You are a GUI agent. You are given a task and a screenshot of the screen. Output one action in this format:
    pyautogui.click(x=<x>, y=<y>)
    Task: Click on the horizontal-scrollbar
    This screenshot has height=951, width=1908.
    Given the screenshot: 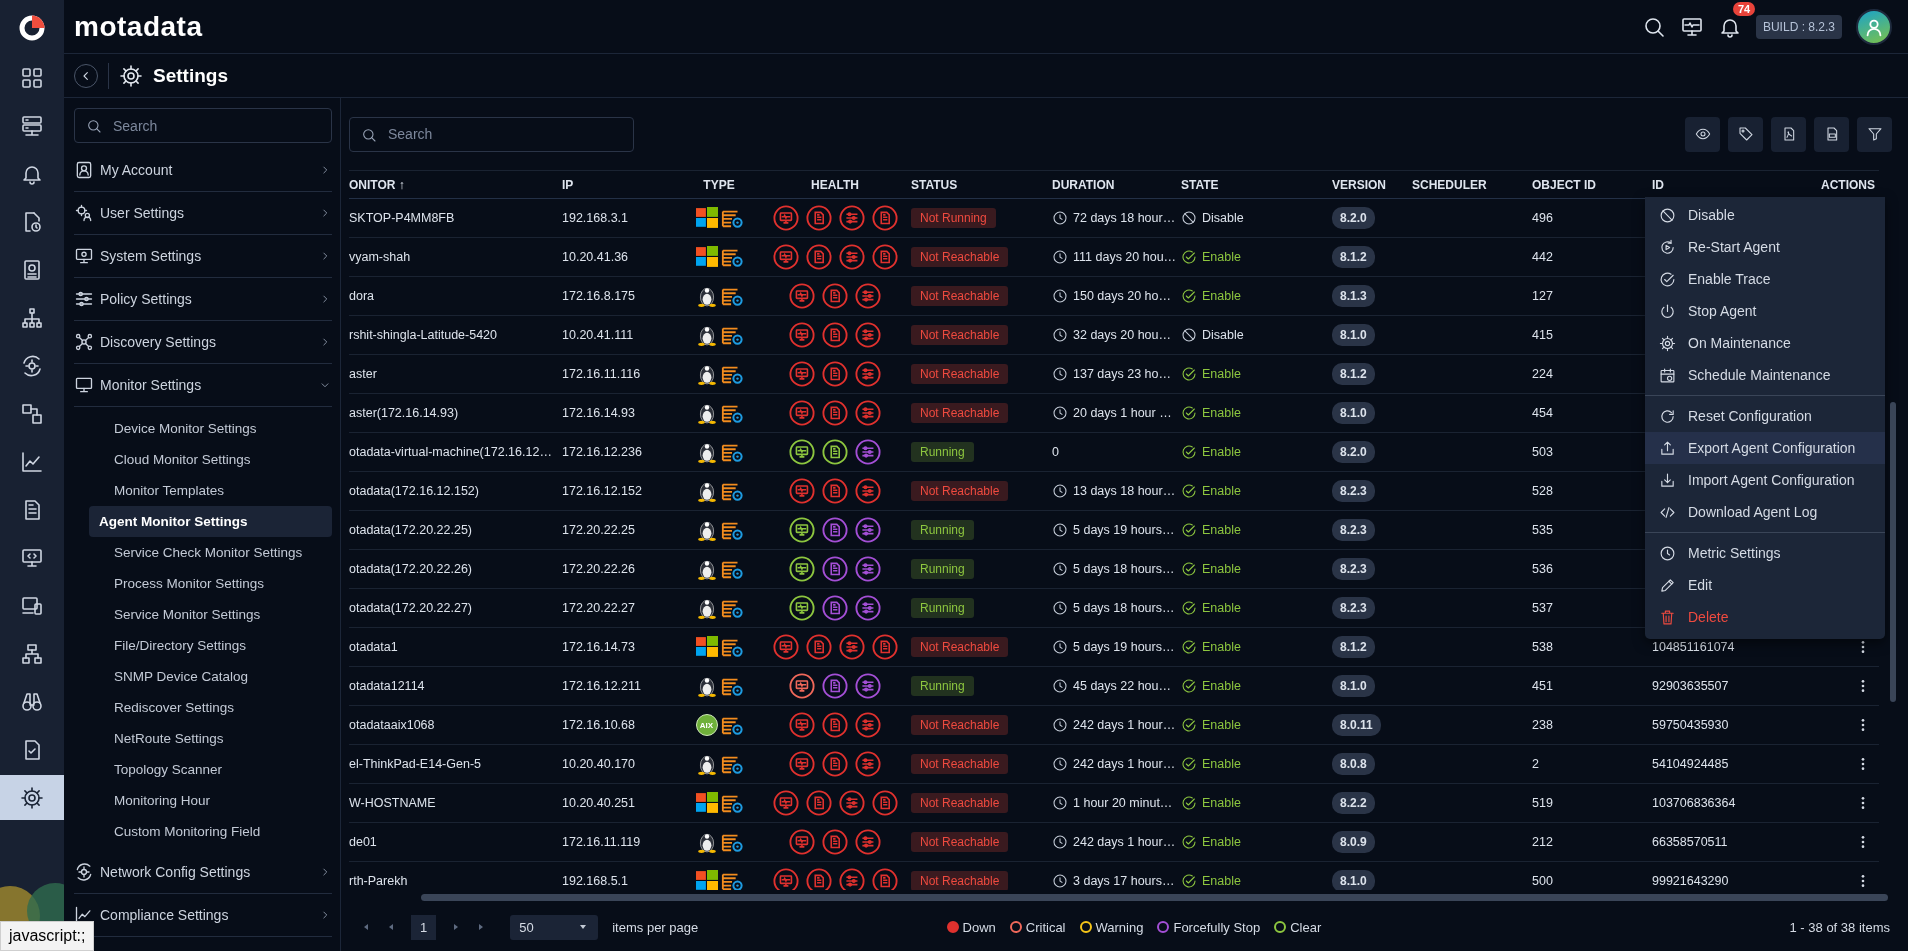 What is the action you would take?
    pyautogui.click(x=1154, y=897)
    